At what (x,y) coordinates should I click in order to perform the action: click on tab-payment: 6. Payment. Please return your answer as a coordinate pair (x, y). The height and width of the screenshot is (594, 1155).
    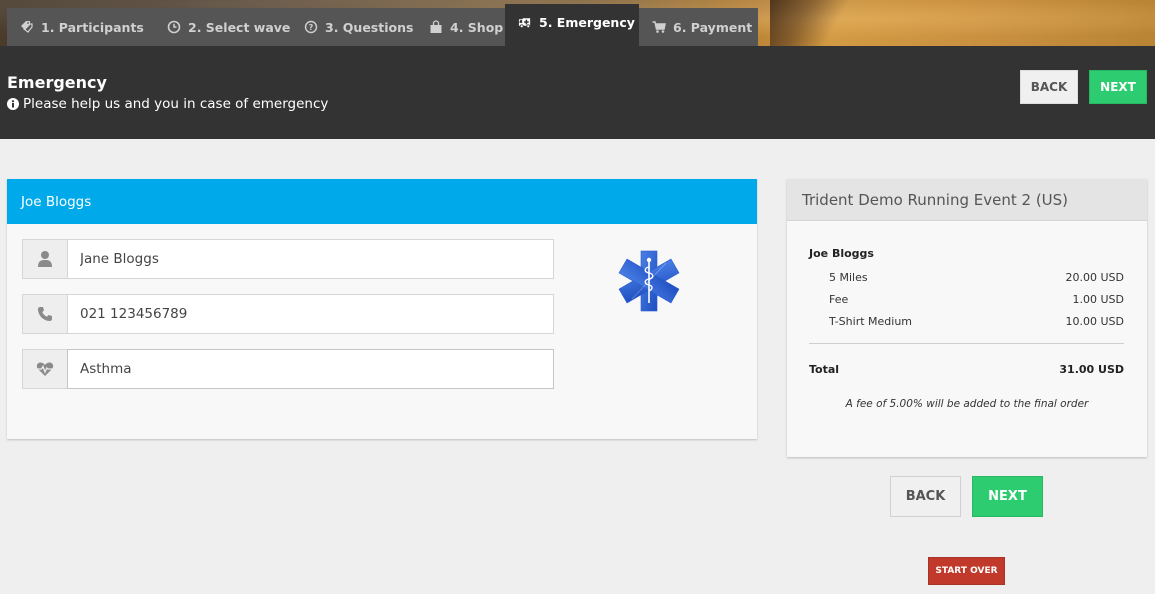
    Looking at the image, I should click on (698, 27).